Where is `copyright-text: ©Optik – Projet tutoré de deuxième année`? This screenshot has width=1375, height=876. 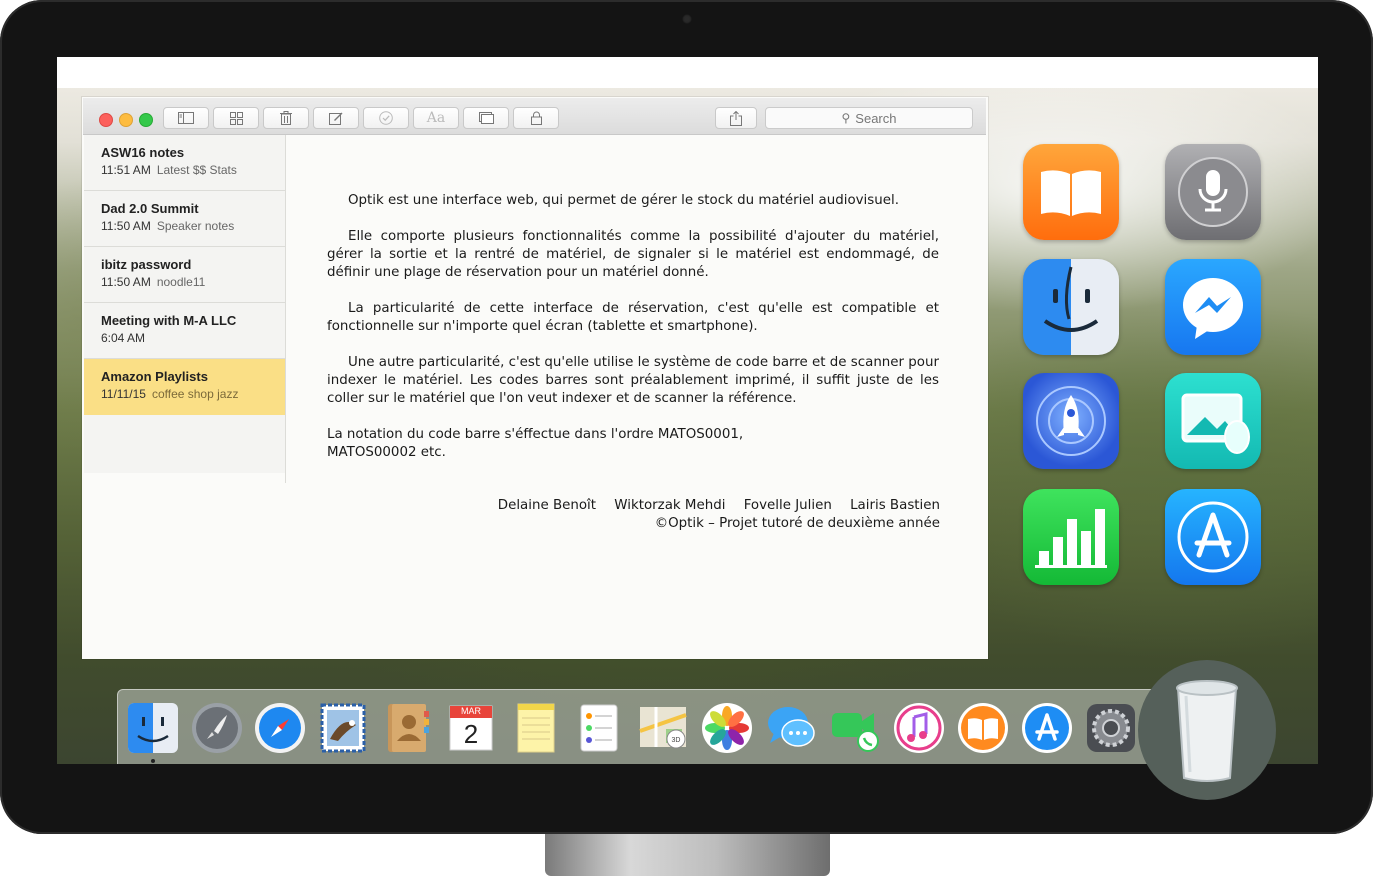
copyright-text: ©Optik – Projet tutoré de deuxième année is located at coordinates (797, 523).